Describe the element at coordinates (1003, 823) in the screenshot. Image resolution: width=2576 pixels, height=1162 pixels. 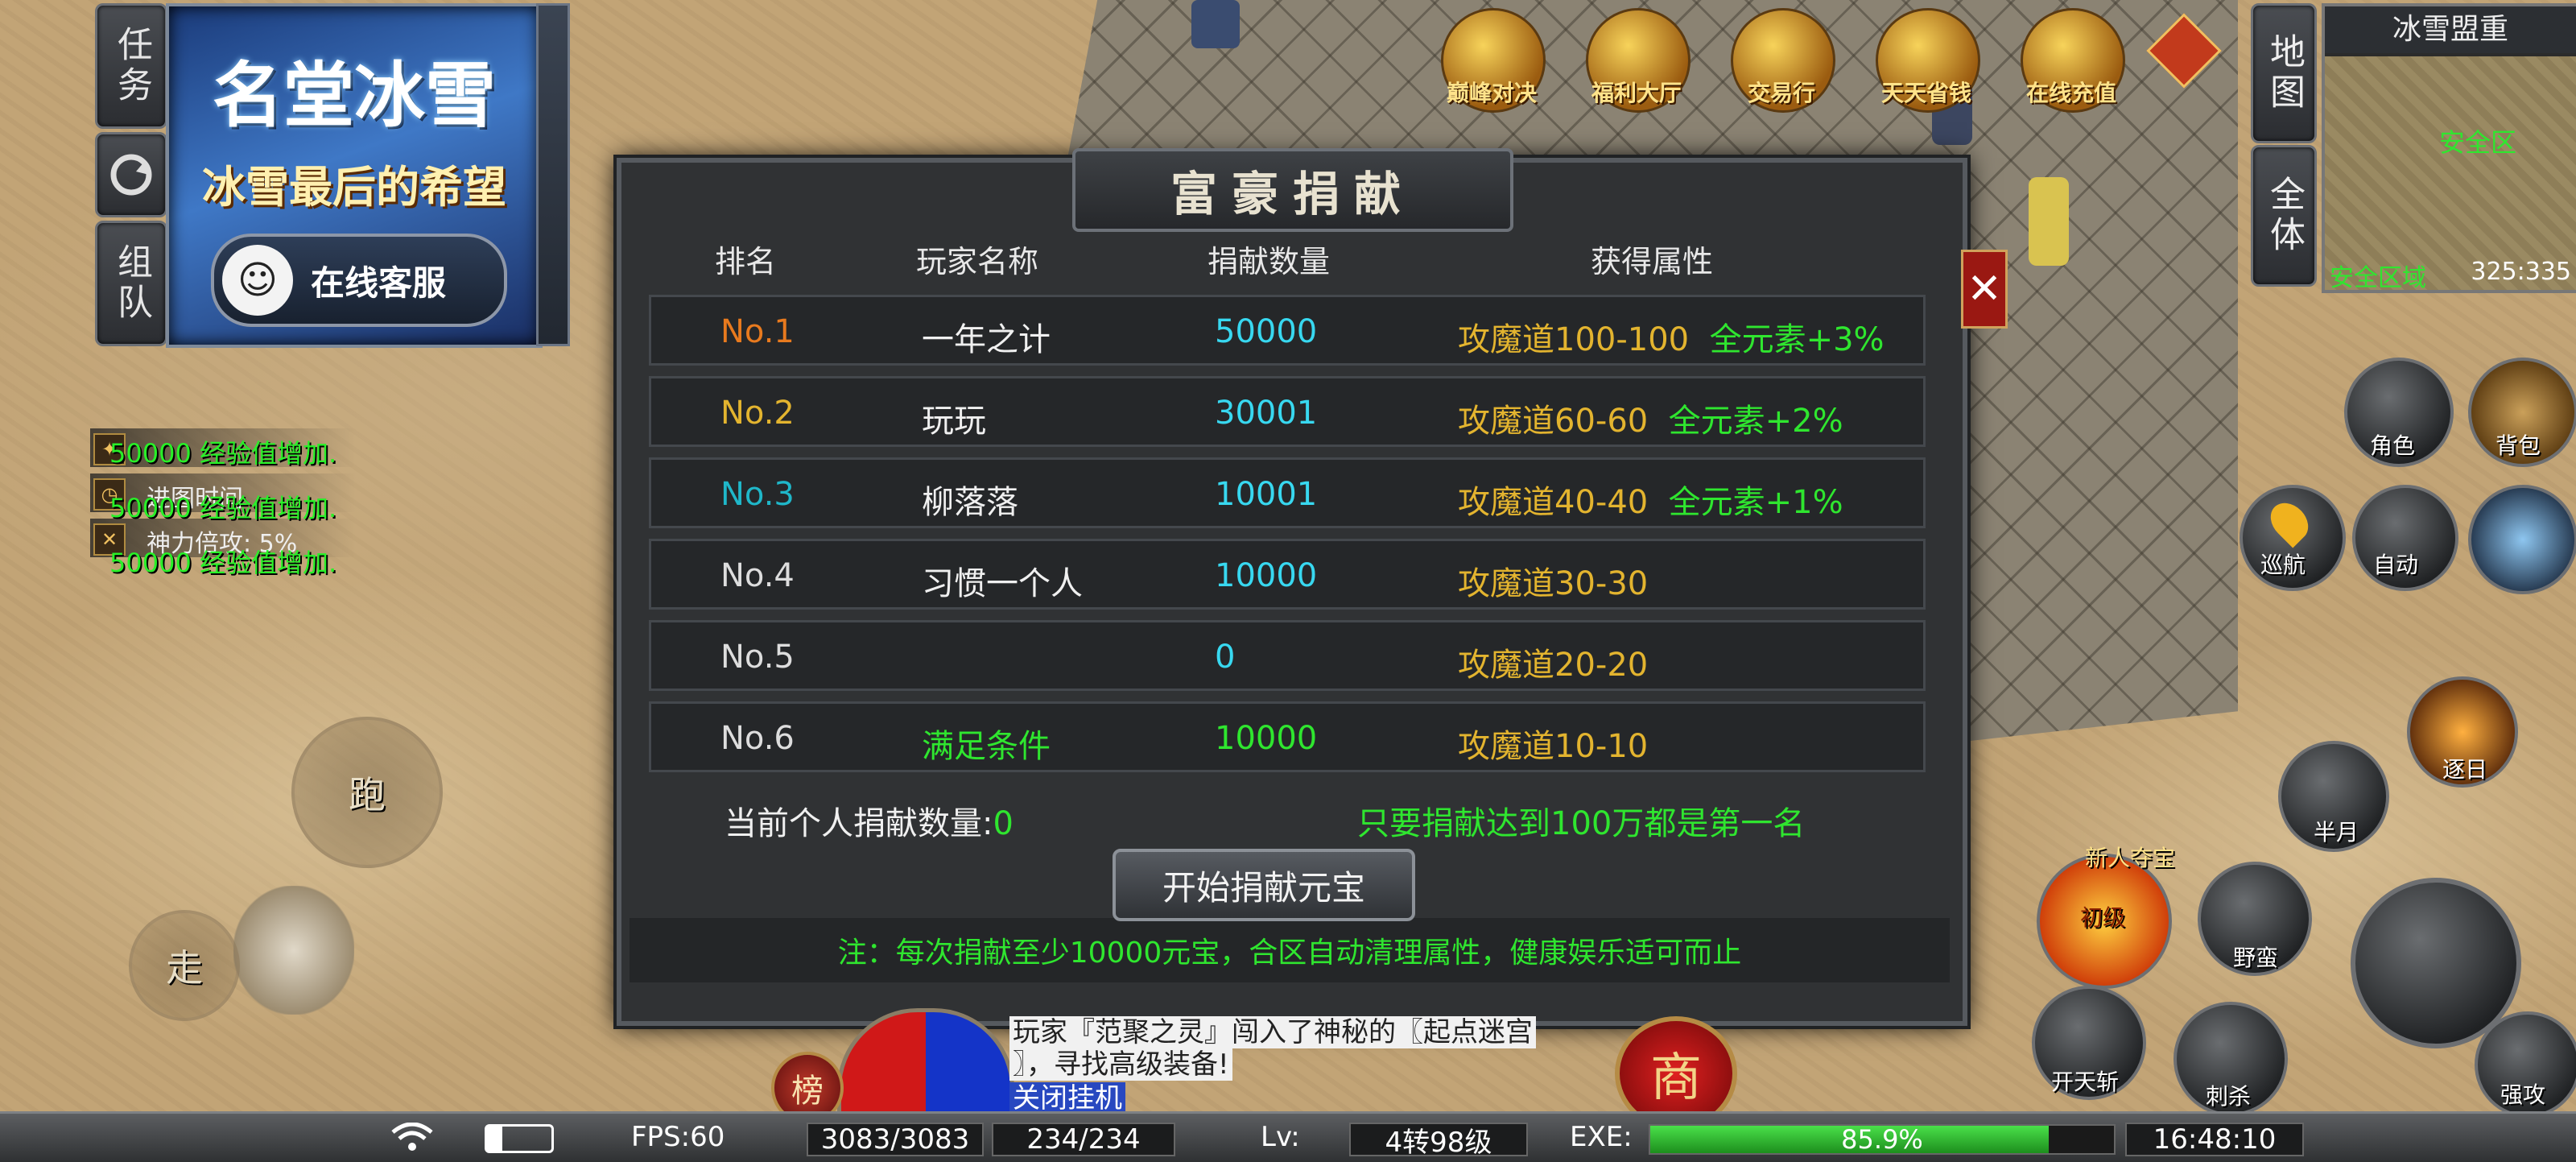
I see `personal-donation-value: 0` at that location.